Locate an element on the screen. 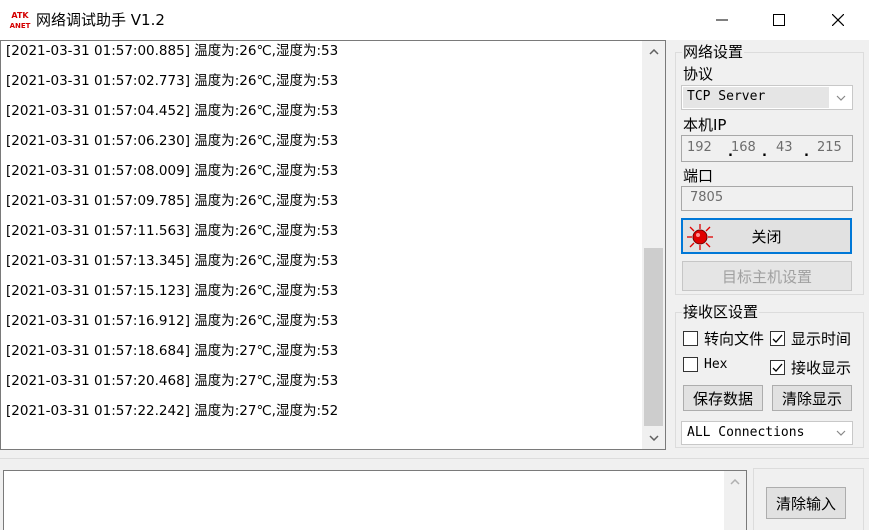 This screenshot has width=869, height=530. hex-checkbox: Hex is located at coordinates (705, 364).